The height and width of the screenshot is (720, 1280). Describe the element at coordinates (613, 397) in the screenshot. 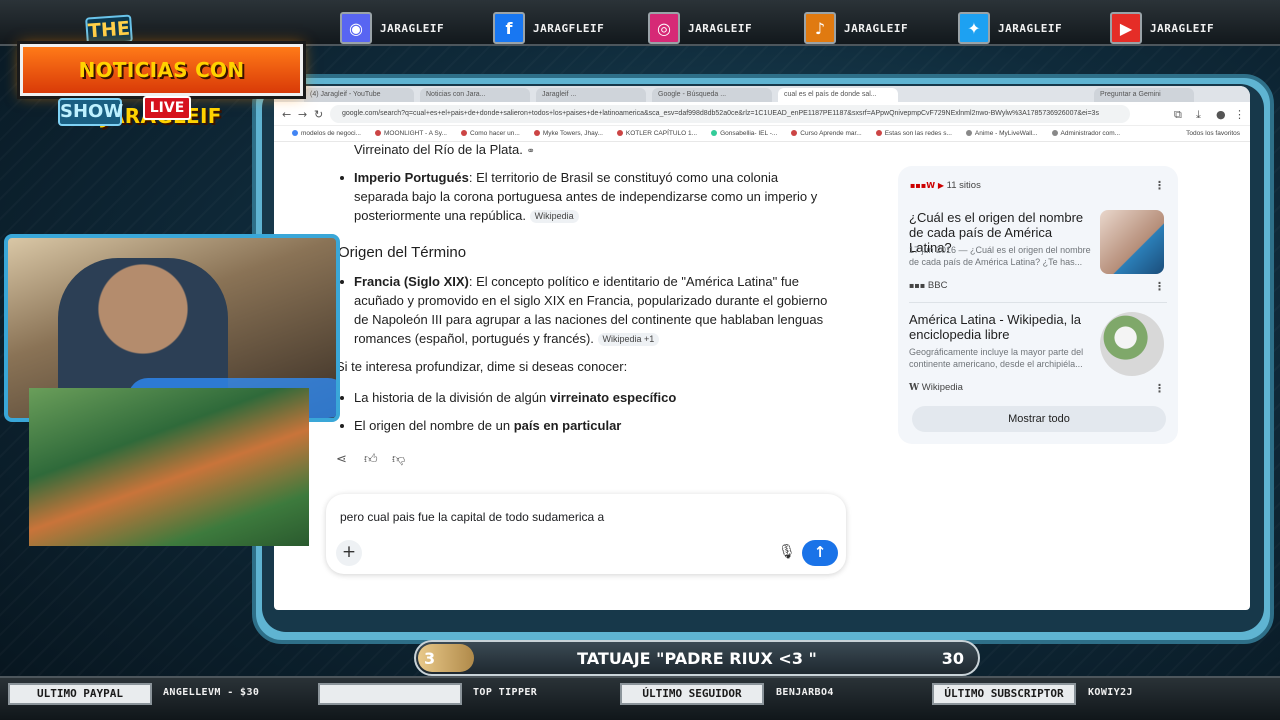

I see `option-bold: virreinato específico` at that location.